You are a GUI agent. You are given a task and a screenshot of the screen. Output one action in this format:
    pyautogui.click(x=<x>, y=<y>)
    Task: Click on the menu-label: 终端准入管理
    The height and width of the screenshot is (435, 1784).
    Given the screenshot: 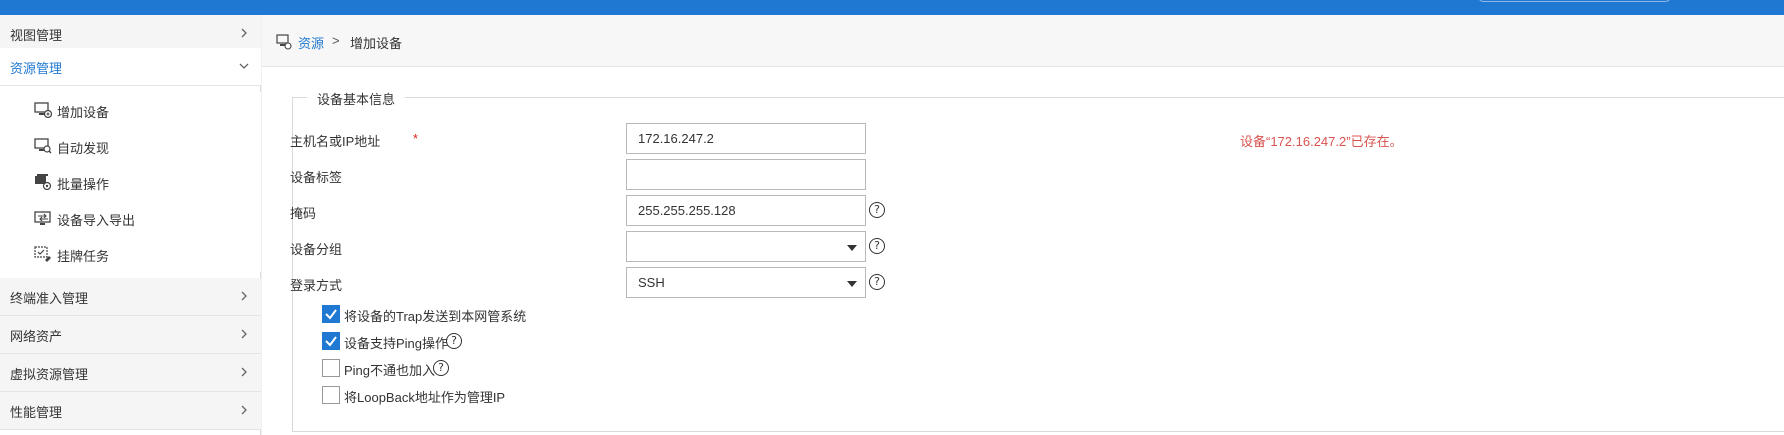 What is the action you would take?
    pyautogui.click(x=49, y=298)
    